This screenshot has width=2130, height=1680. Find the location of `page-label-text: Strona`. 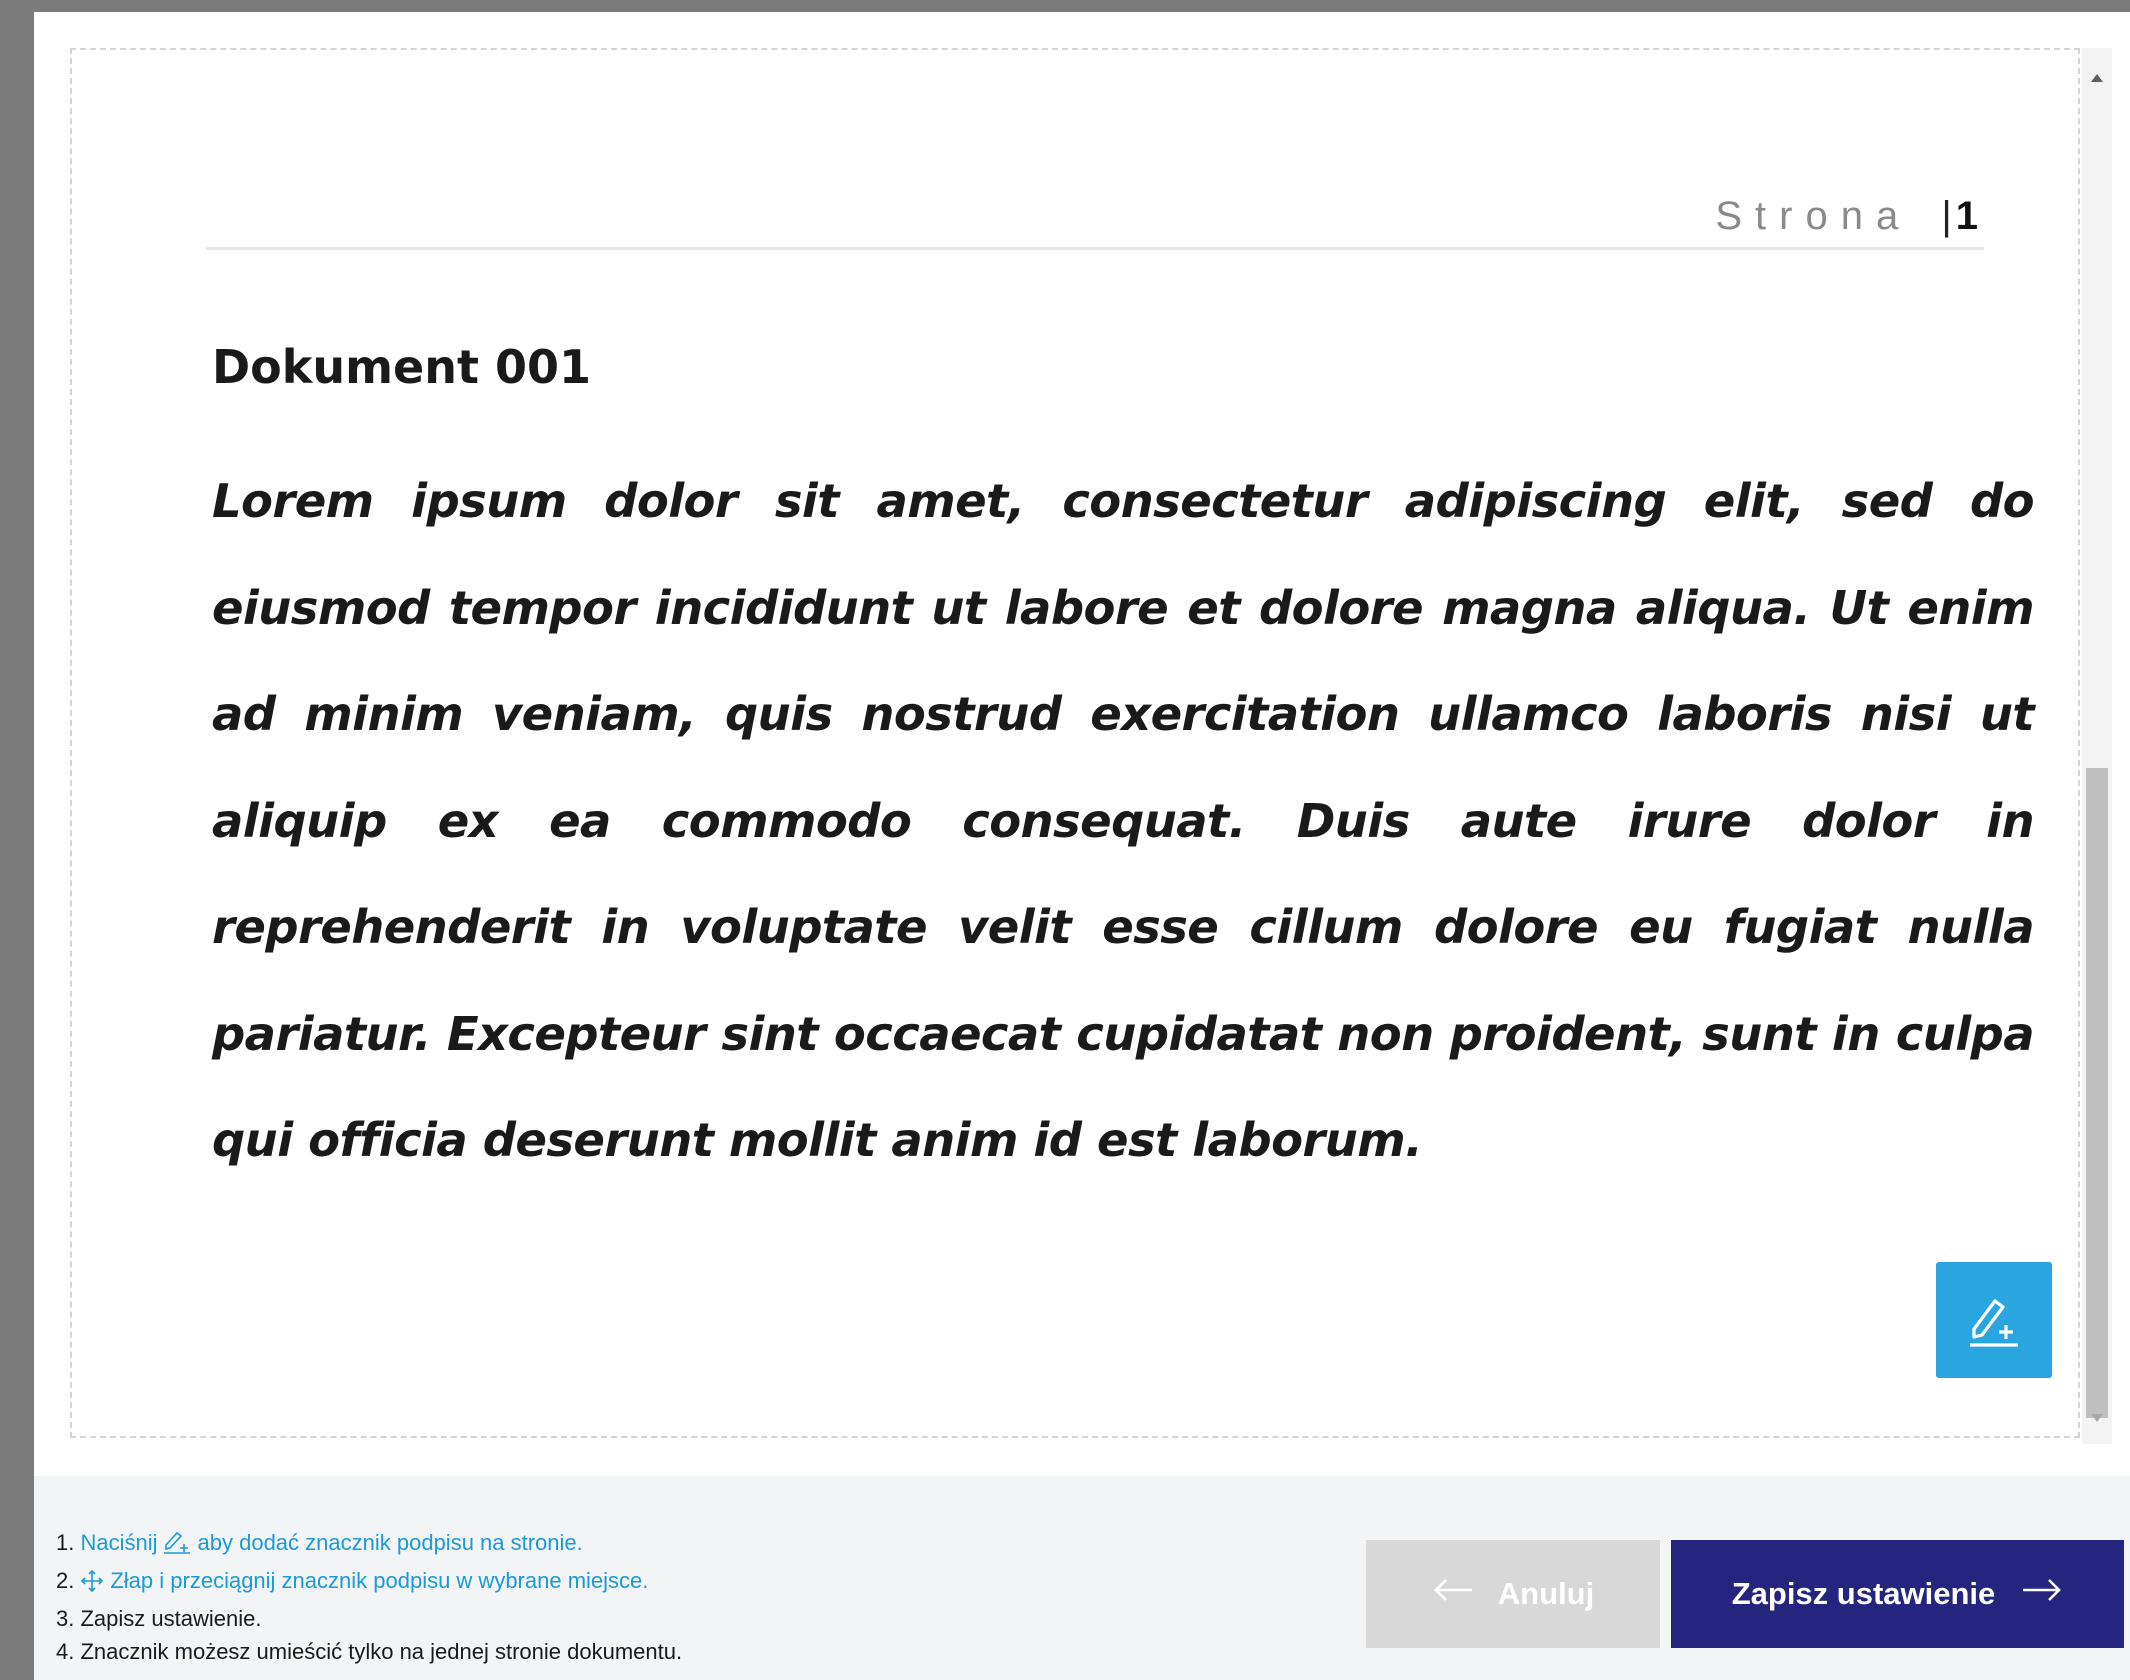

page-label-text: Strona is located at coordinates (1813, 216).